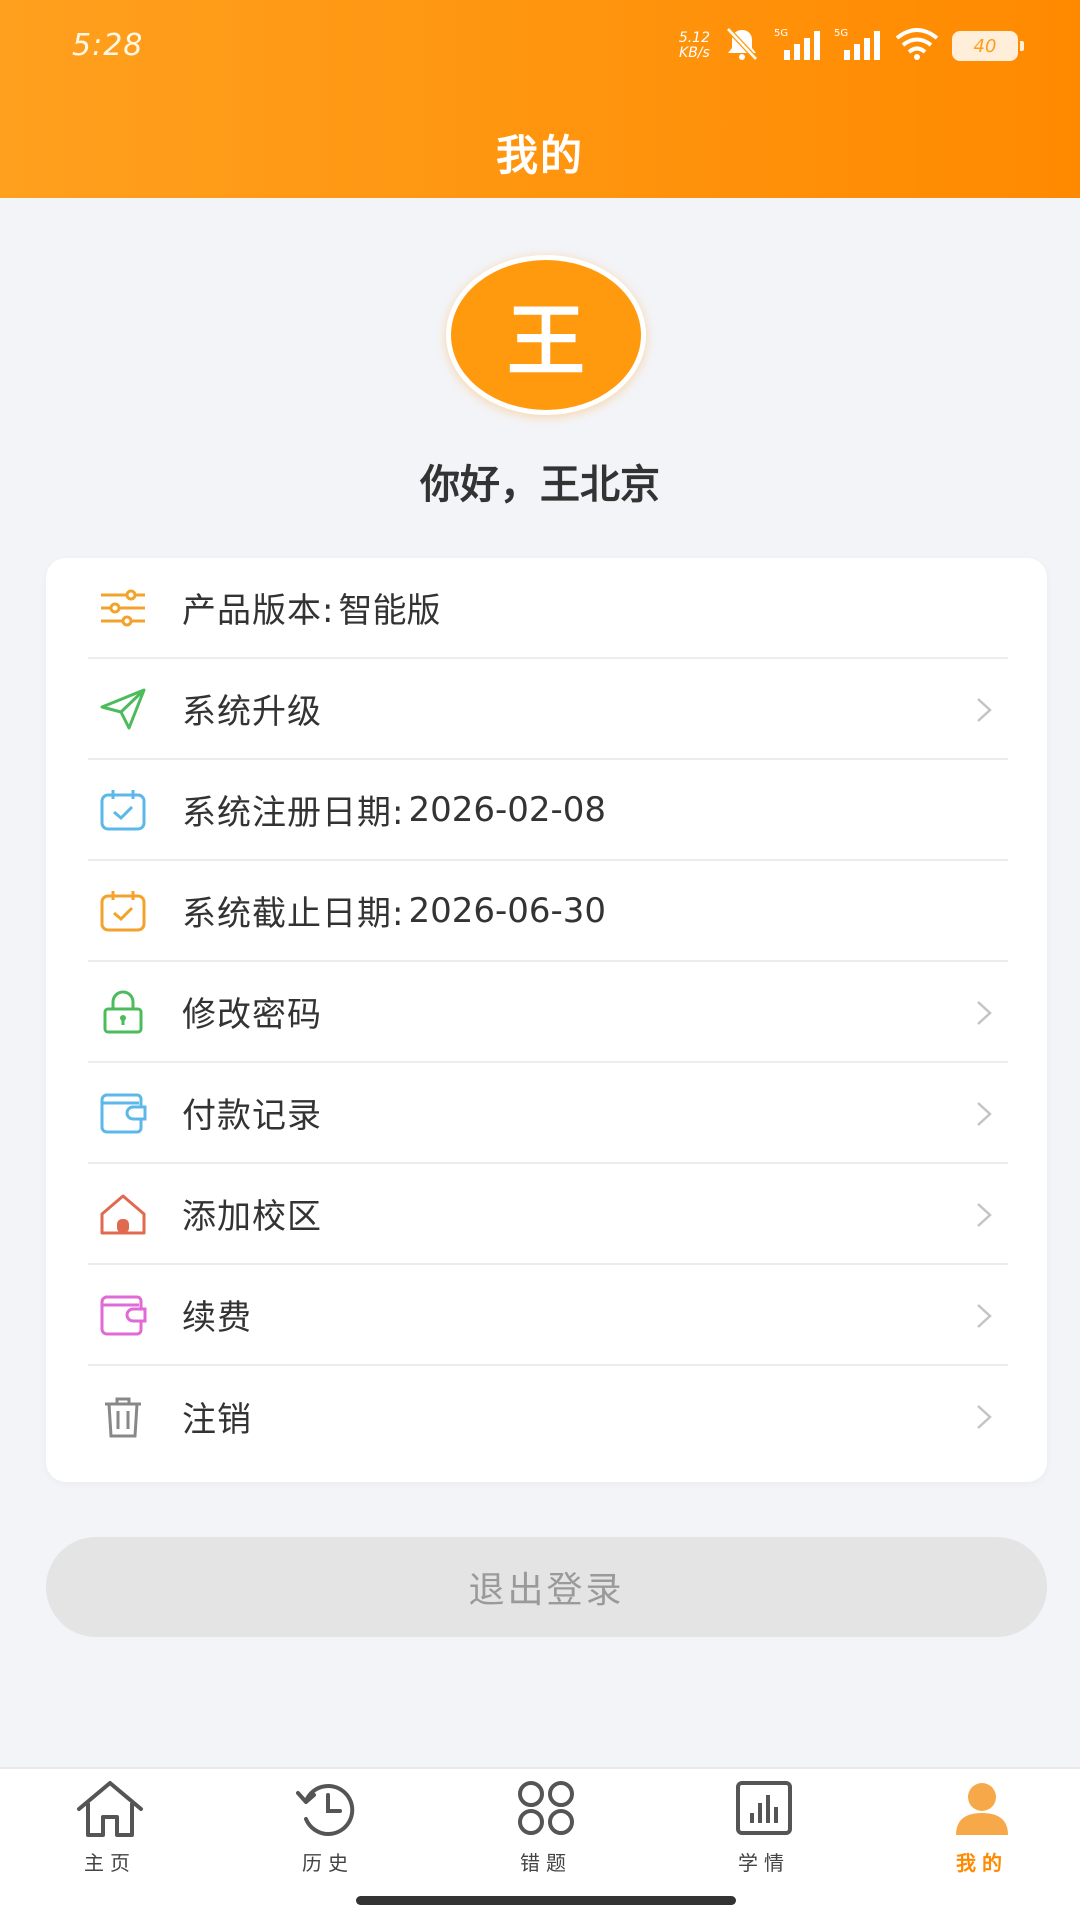  Describe the element at coordinates (293, 914) in the screenshot. I see `expire-date-label: 系统截止日期:` at that location.